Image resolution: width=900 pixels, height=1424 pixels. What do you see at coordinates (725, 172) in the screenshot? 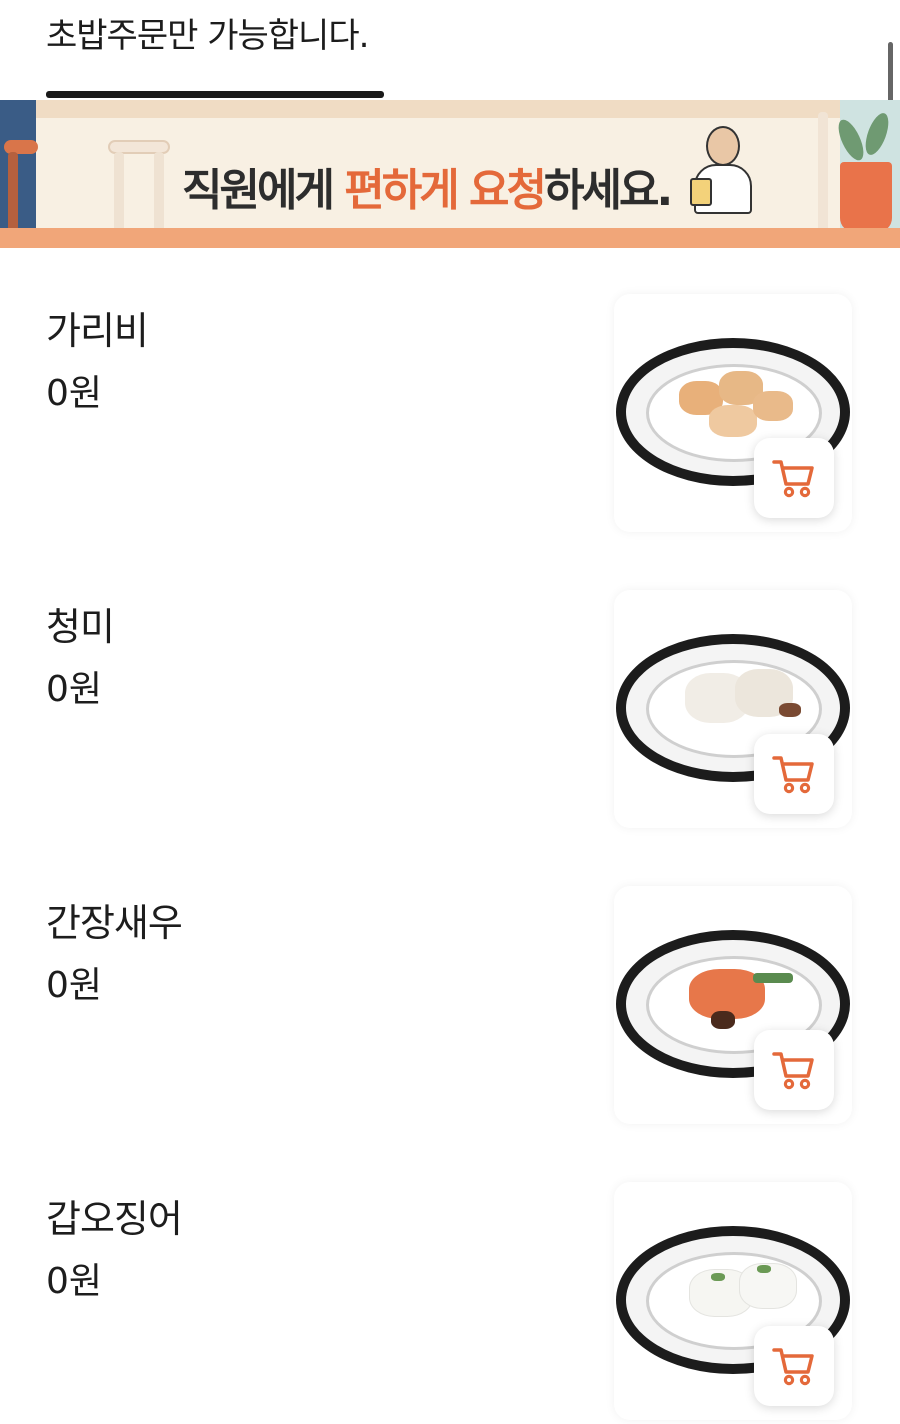
I see `staff-illustration-icon` at bounding box center [725, 172].